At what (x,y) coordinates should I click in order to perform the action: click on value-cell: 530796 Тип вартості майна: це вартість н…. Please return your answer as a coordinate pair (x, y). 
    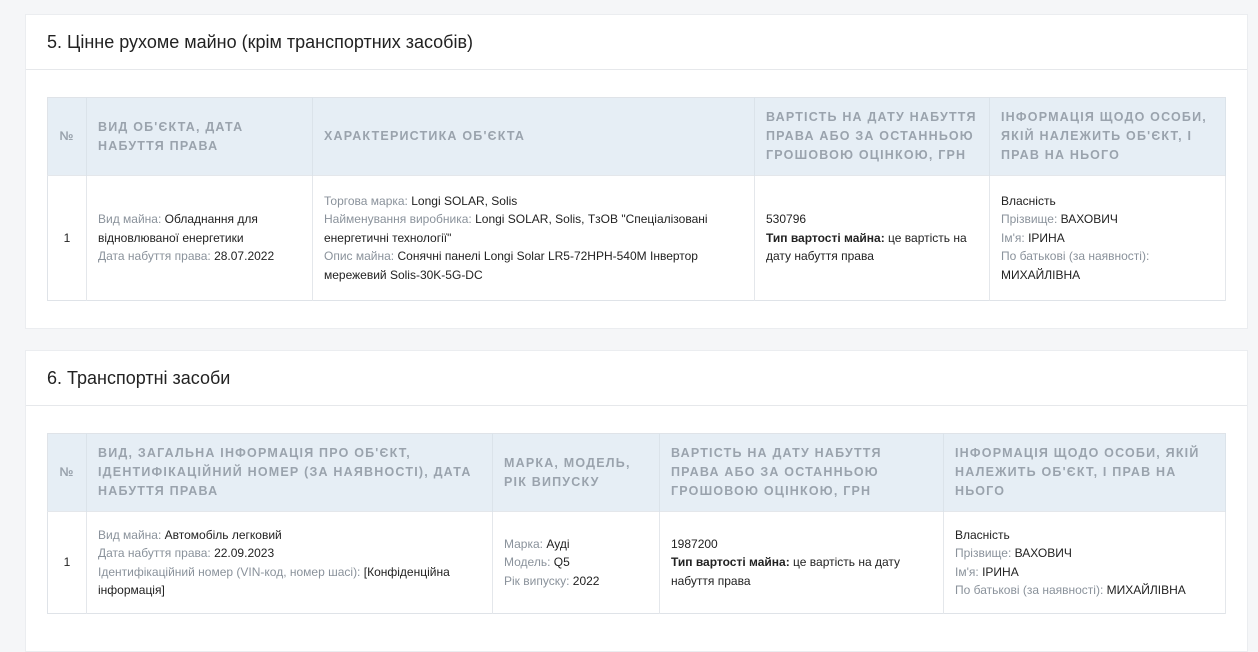
    Looking at the image, I should click on (872, 238).